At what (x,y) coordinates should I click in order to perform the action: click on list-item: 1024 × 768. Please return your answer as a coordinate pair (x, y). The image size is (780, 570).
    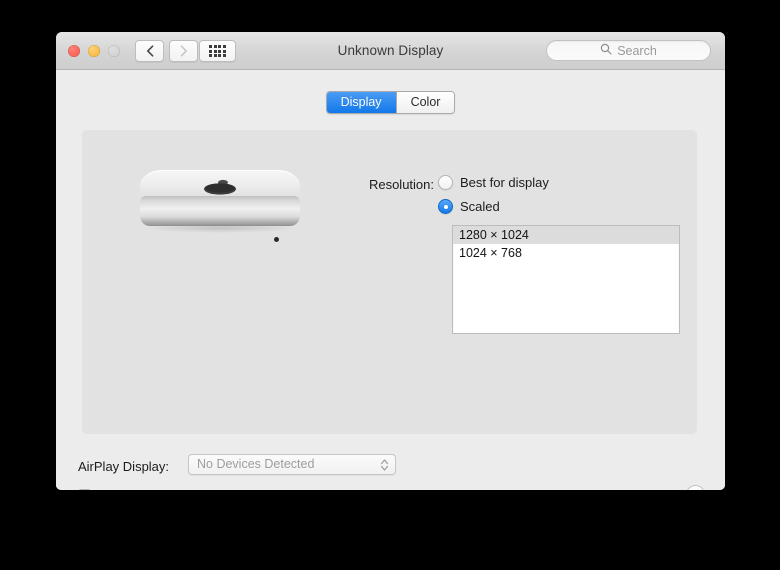
    Looking at the image, I should click on (566, 253).